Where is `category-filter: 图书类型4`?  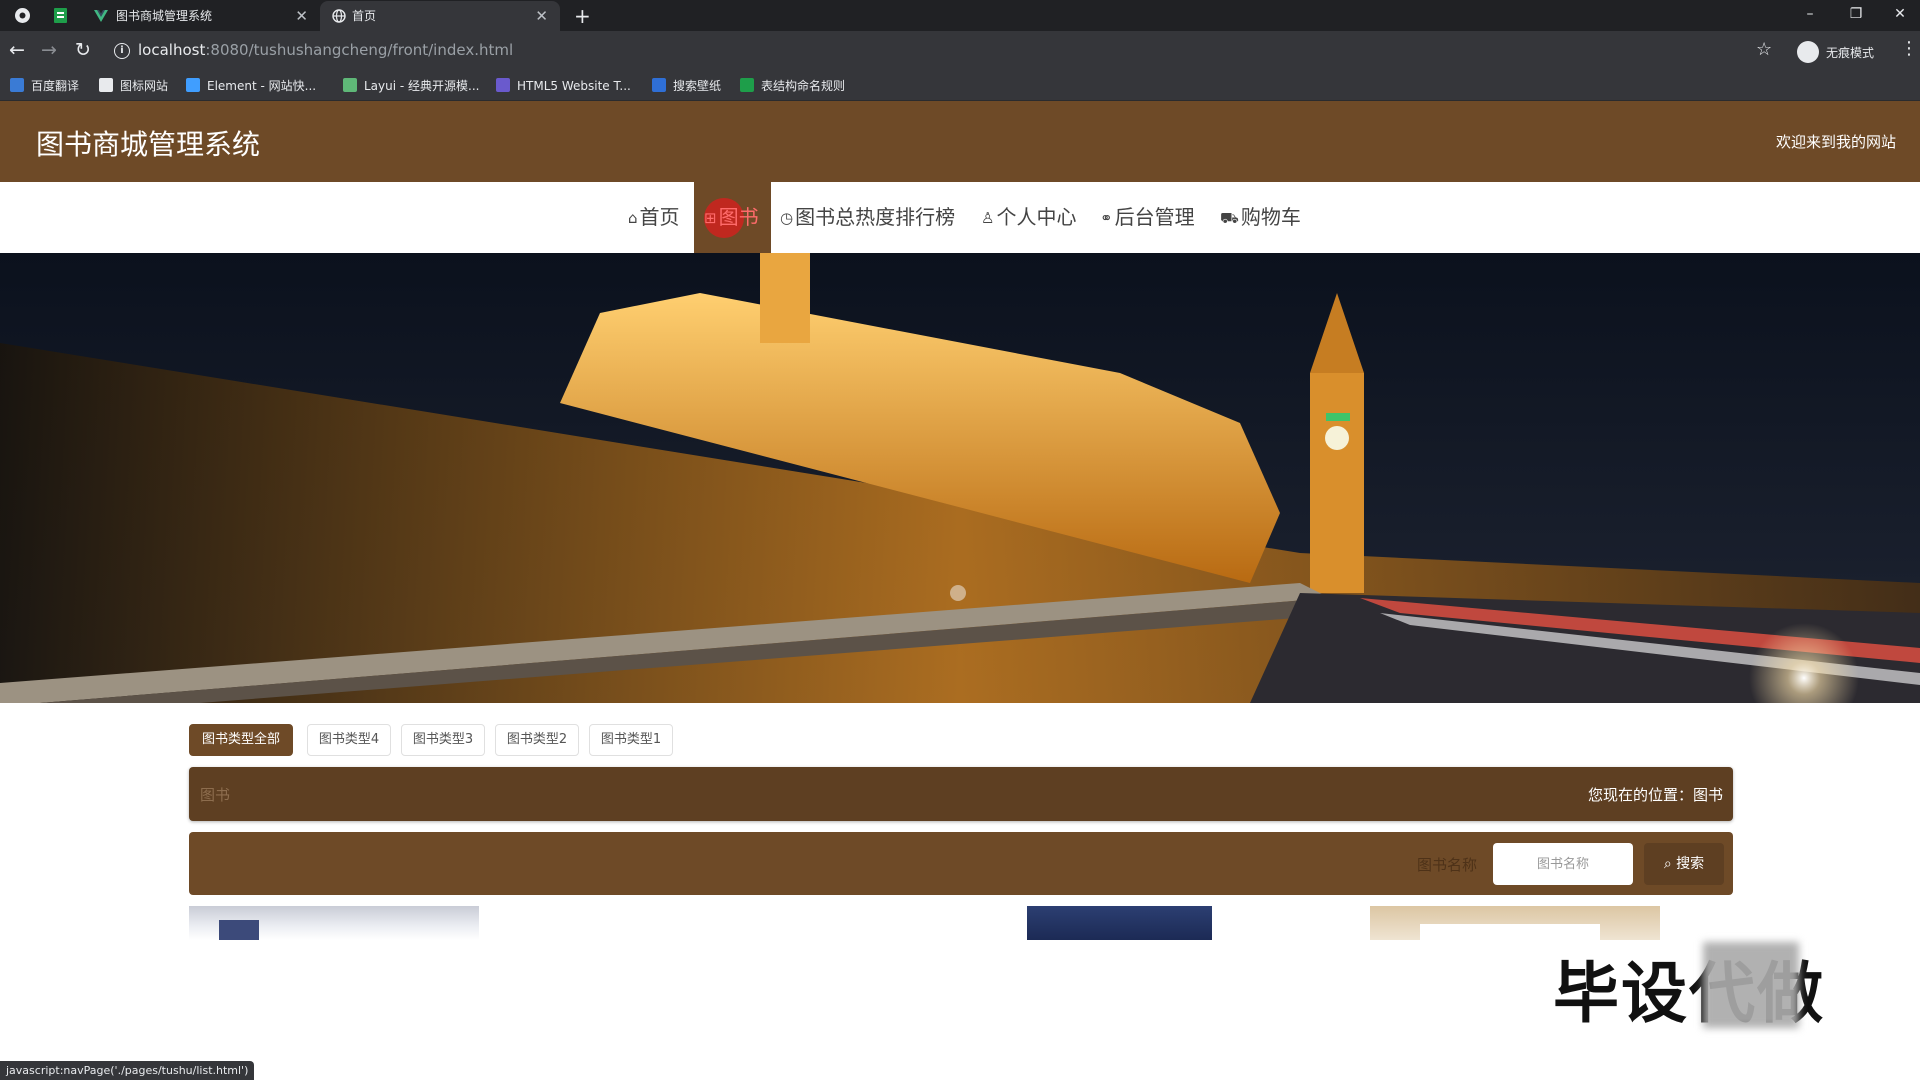
category-filter: 图书类型4 is located at coordinates (349, 740).